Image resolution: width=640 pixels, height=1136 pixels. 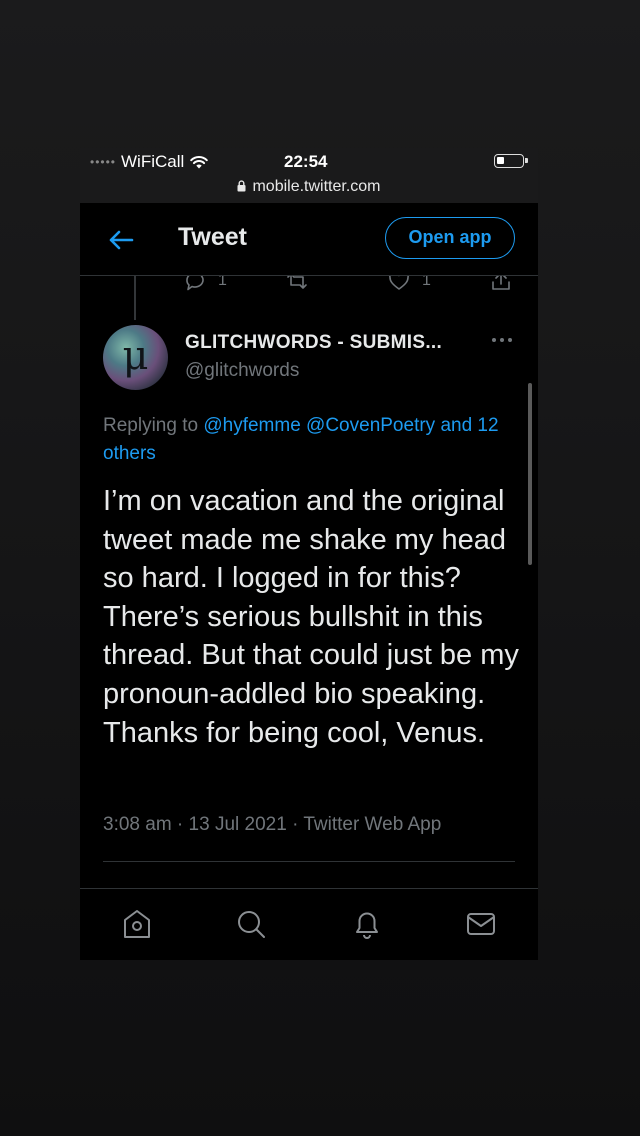 What do you see at coordinates (212, 237) in the screenshot?
I see `page-title: Tweet` at bounding box center [212, 237].